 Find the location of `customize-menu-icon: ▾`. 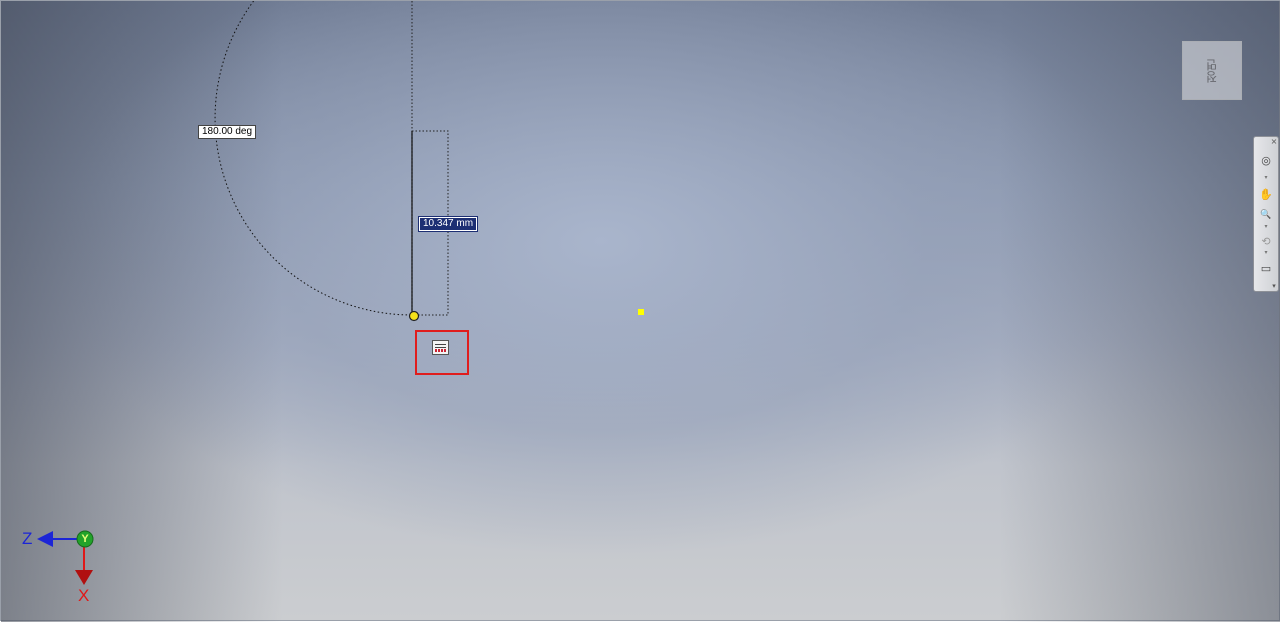

customize-menu-icon: ▾ is located at coordinates (1274, 286).